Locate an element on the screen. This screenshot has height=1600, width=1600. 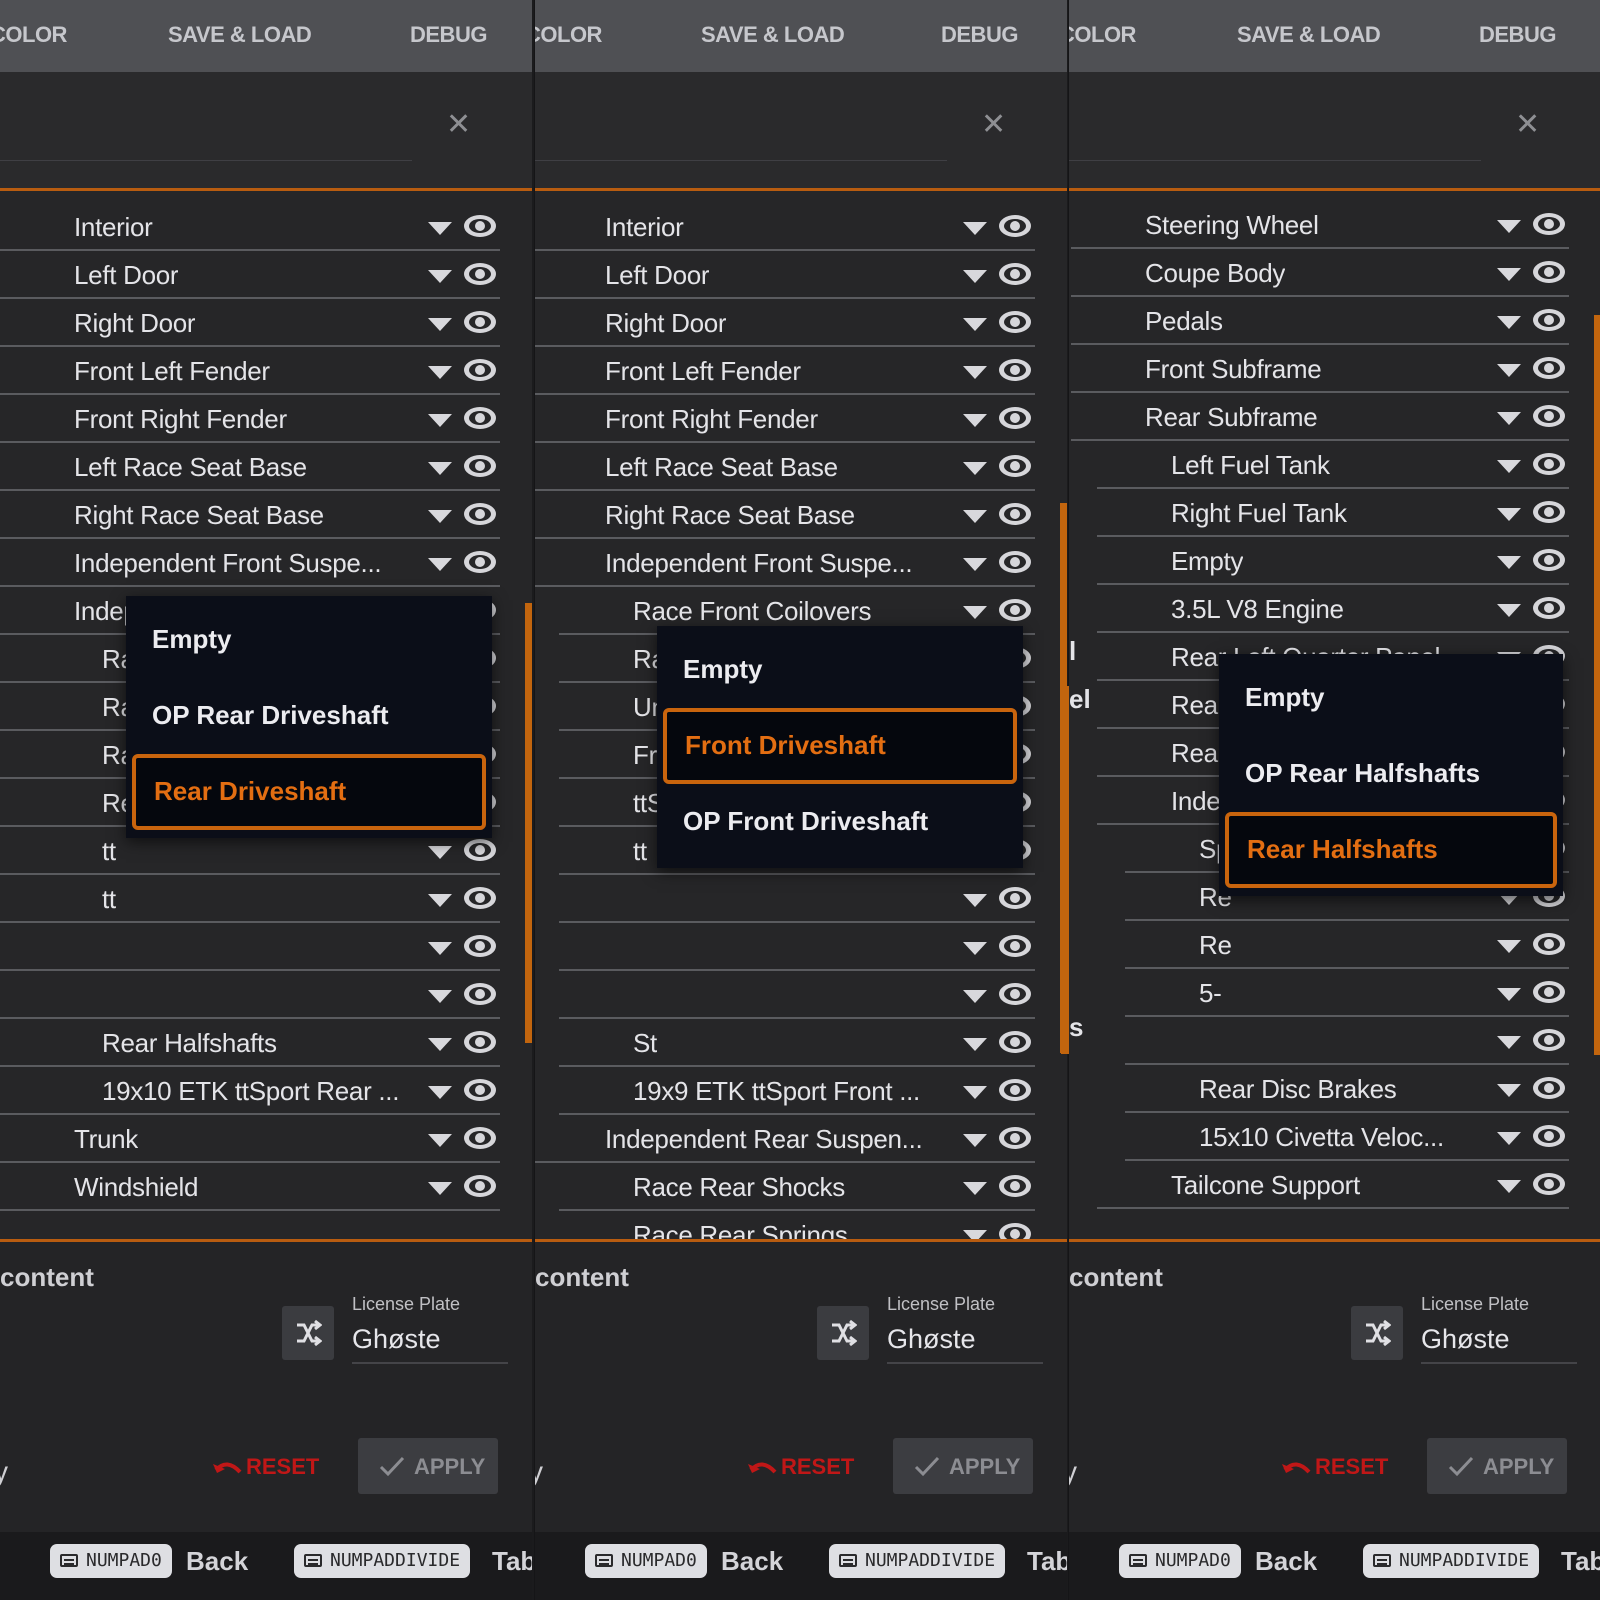
randomize-plate-button is located at coordinates (1377, 1333).